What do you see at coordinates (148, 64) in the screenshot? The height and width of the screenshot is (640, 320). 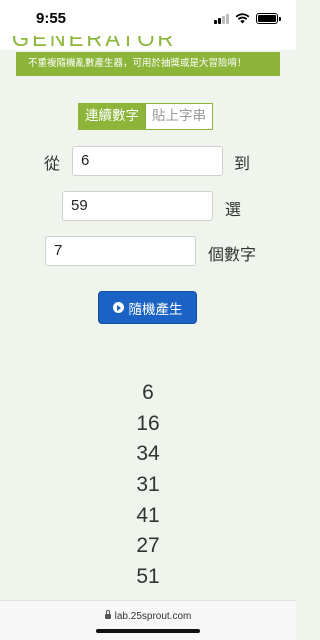 I see `description-banner: 不重複隨機亂數產生器，可用於抽獎或是大冒險唷！` at bounding box center [148, 64].